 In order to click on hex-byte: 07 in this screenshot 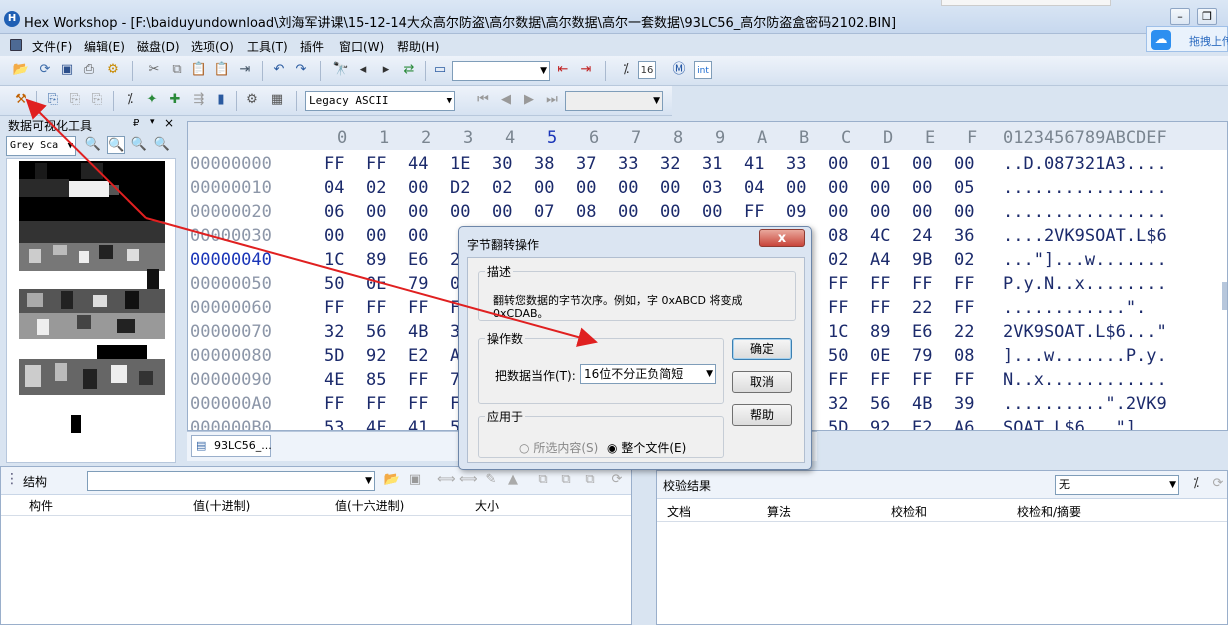, I will do `click(544, 212)`.